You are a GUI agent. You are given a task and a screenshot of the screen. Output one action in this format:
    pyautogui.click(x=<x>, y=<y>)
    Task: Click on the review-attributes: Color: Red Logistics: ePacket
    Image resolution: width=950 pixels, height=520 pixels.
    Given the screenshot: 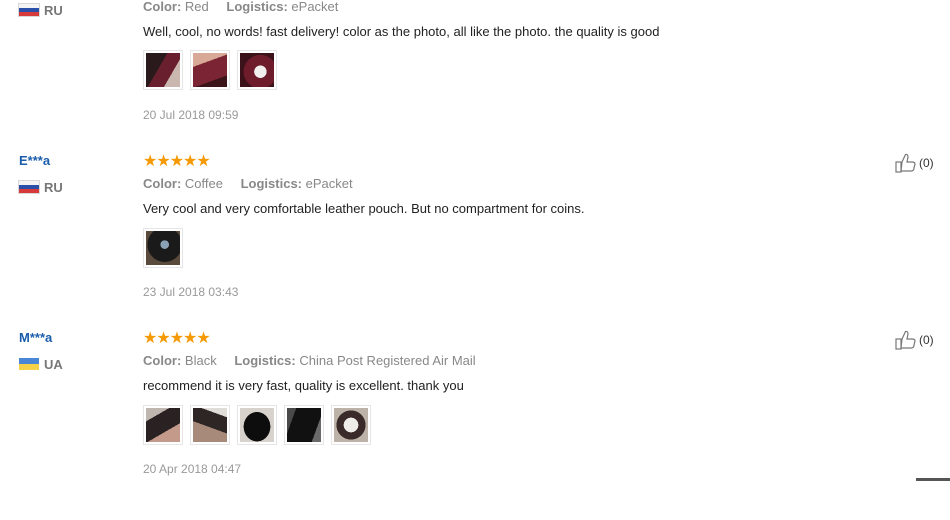 What is the action you would take?
    pyautogui.click(x=240, y=7)
    